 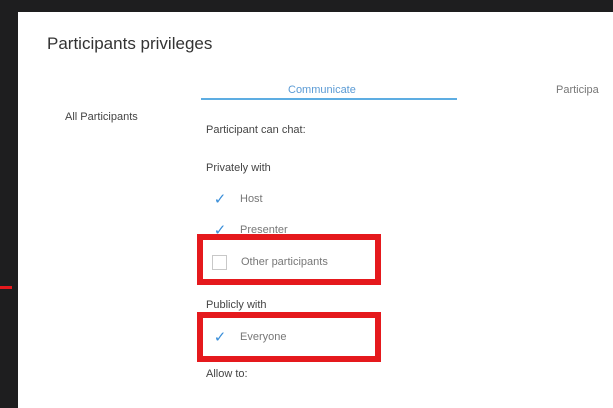 I want to click on chat-section-label: Participant can chat:, so click(x=256, y=130).